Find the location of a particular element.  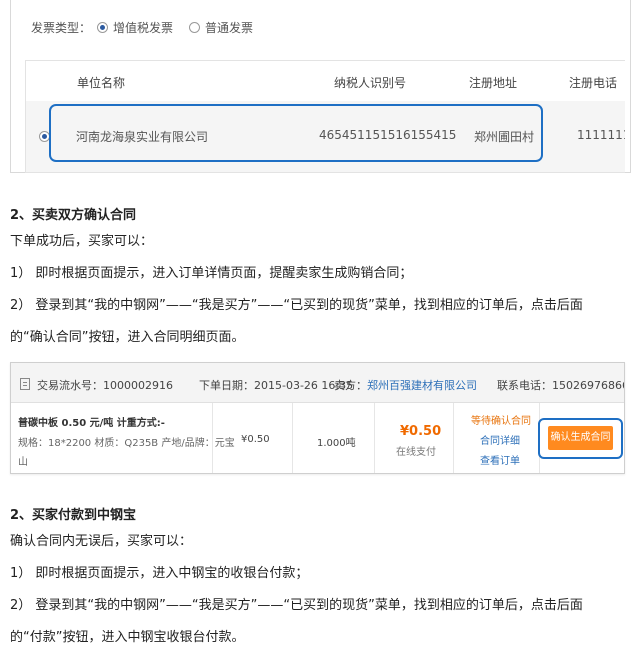

contract-detail-link: 合同详细 is located at coordinates (500, 439).